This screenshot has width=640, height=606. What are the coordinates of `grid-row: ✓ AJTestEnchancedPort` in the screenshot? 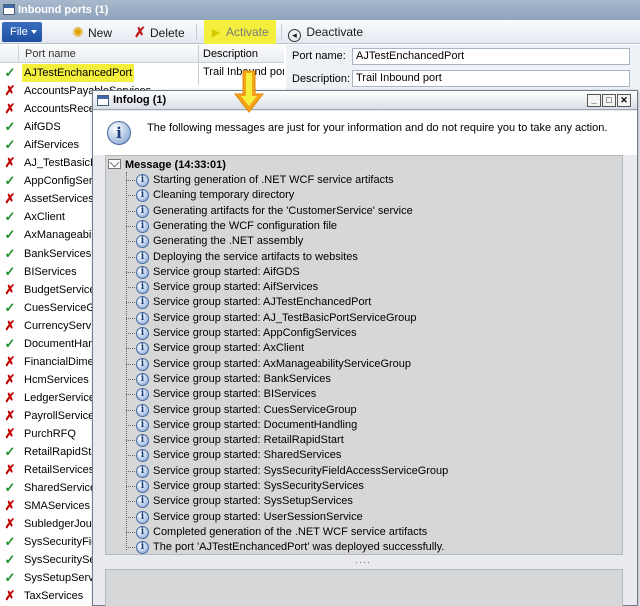 It's located at (99, 73).